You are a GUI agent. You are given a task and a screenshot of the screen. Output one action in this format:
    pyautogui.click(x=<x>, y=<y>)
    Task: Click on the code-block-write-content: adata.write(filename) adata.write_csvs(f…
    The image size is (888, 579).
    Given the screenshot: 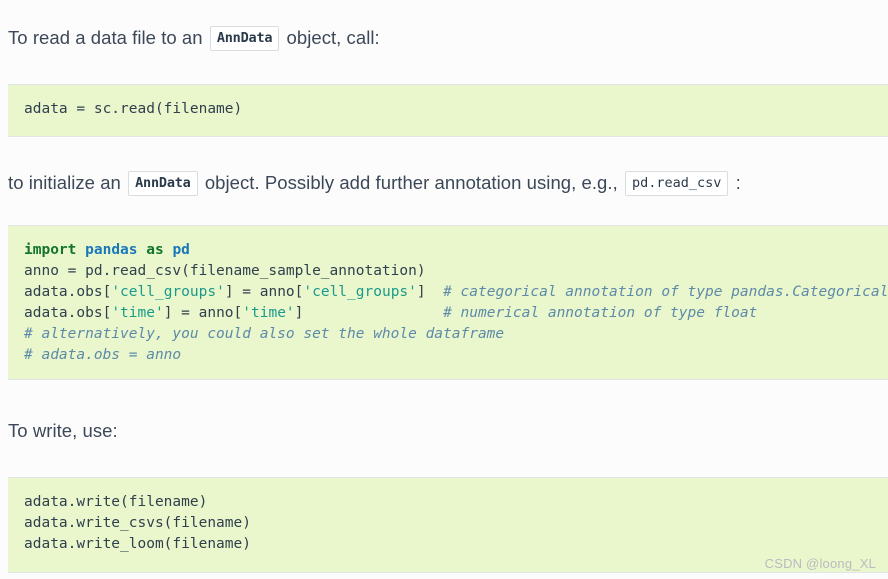 What is the action you would take?
    pyautogui.click(x=137, y=523)
    